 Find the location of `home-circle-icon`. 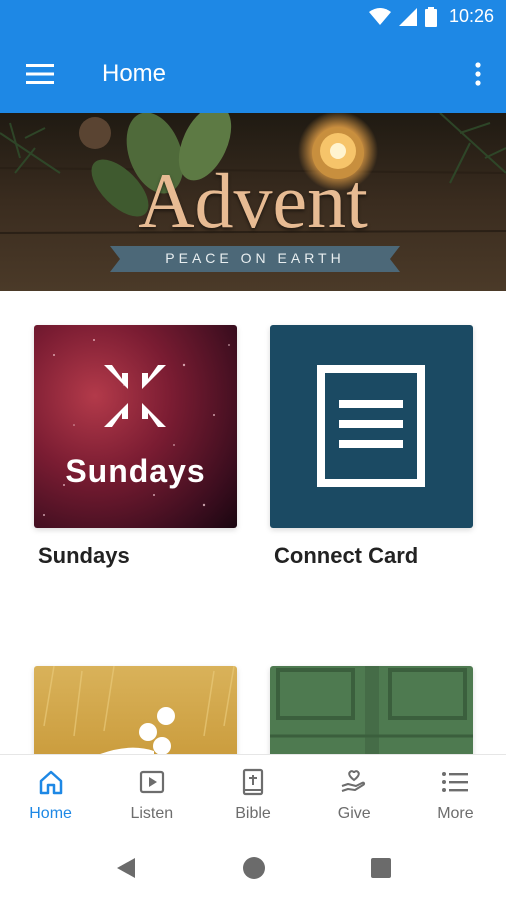

home-circle-icon is located at coordinates (254, 868).